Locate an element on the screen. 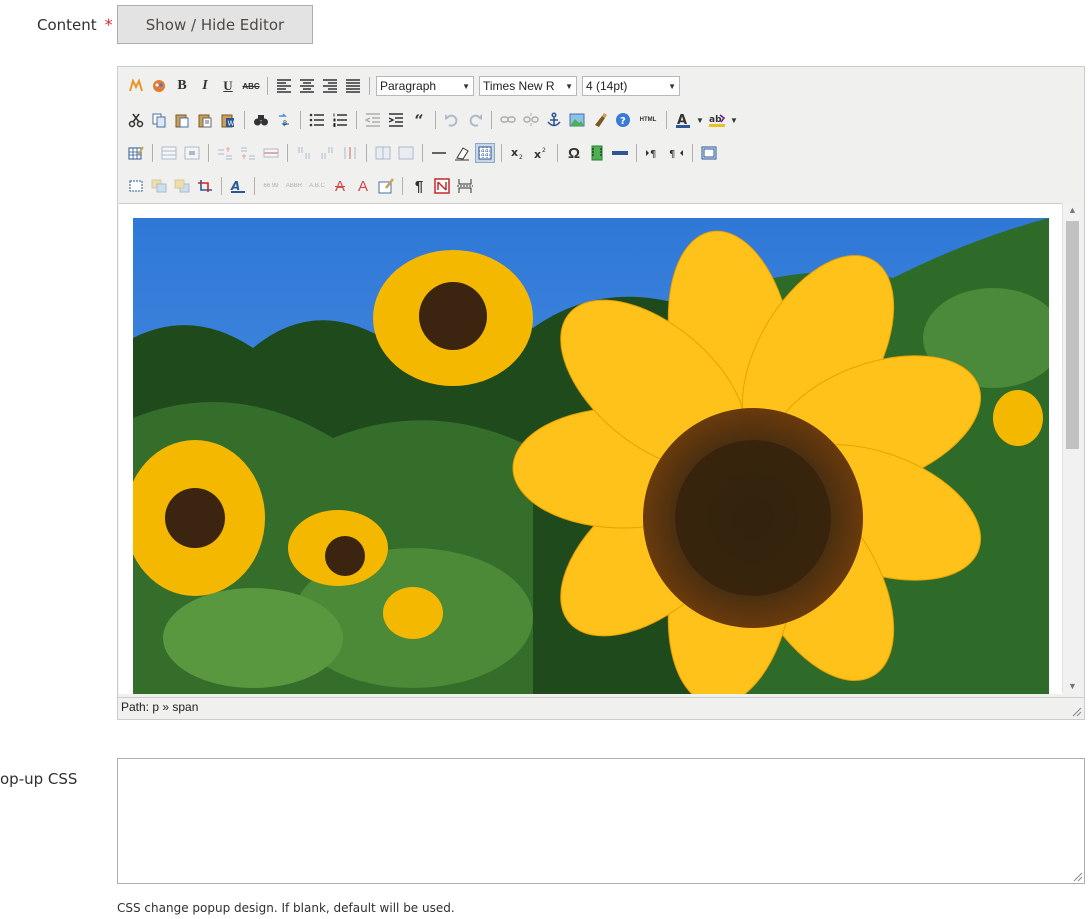 The height and width of the screenshot is (919, 1090). bullet-list-icon is located at coordinates (317, 120).